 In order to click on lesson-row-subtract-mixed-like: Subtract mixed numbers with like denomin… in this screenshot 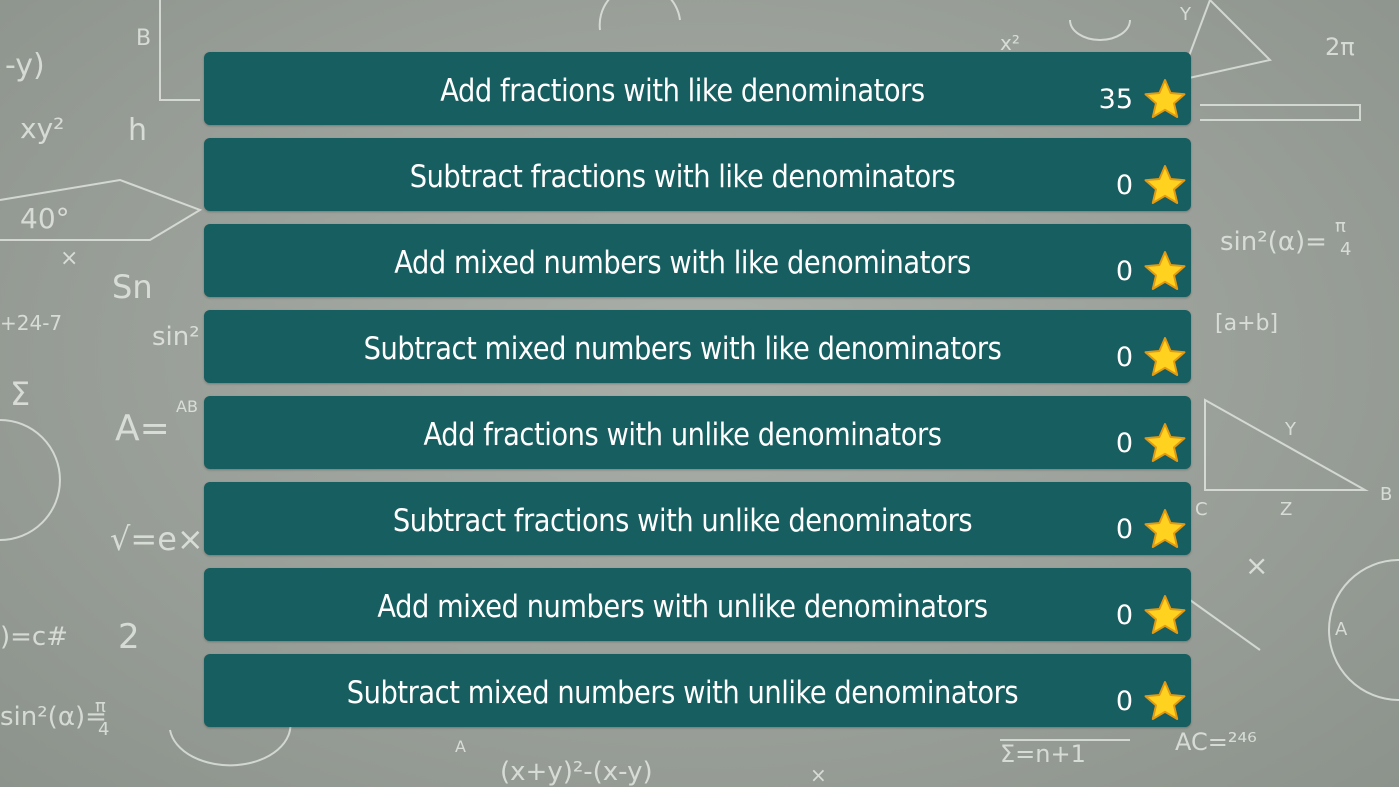, I will do `click(697, 346)`.